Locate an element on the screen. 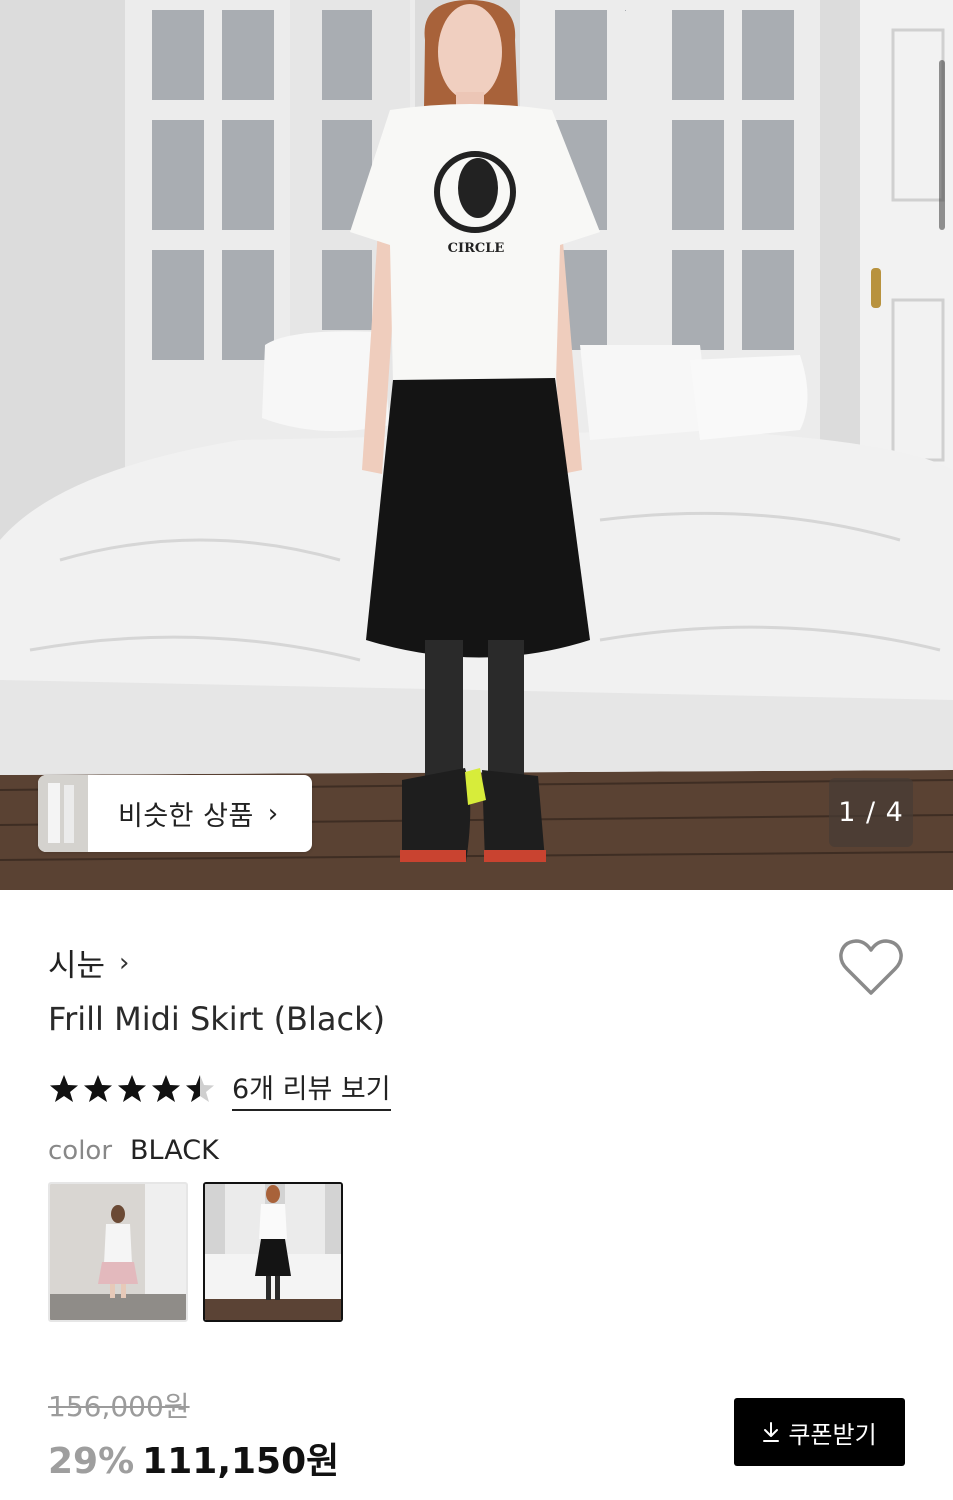 This screenshot has width=953, height=1500. price-row: 29% 111,150원 is located at coordinates (193, 1458).